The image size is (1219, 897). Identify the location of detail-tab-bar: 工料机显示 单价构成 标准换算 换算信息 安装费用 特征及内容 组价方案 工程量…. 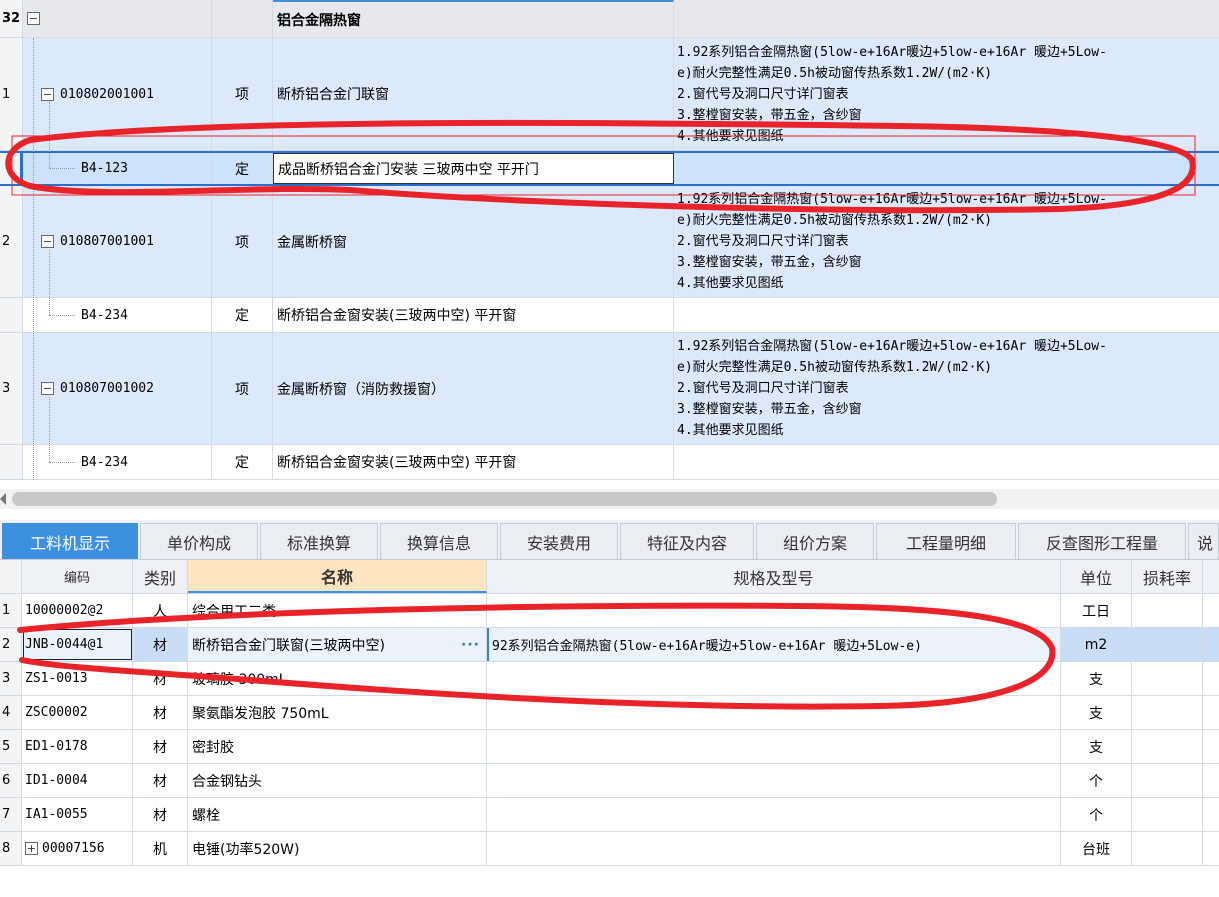
(609, 540).